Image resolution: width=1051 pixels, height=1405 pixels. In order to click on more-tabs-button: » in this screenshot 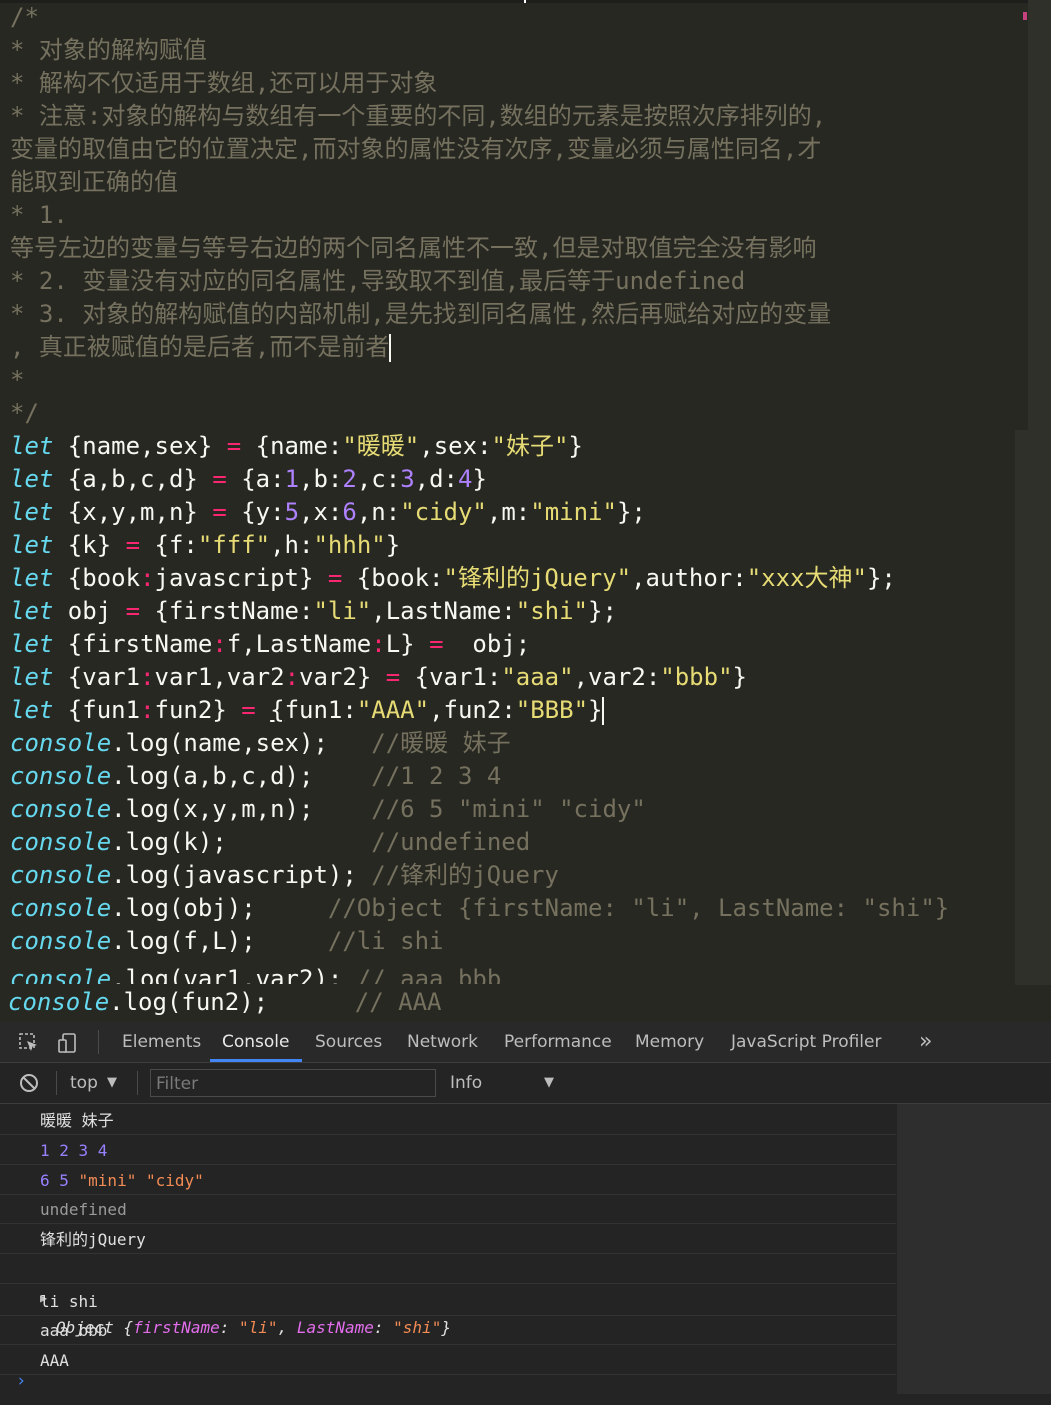, I will do `click(925, 1042)`.